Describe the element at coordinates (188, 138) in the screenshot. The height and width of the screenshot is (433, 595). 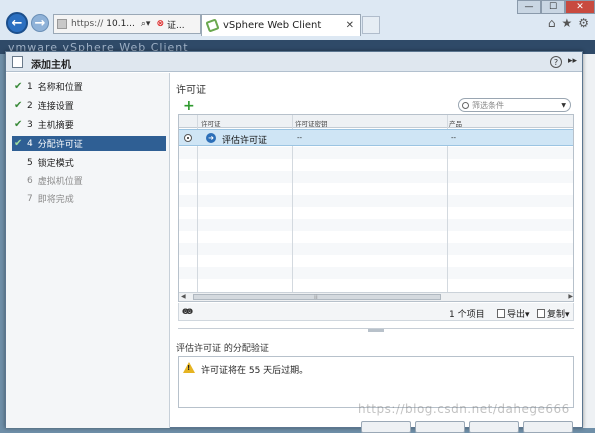
I see `radio-button` at that location.